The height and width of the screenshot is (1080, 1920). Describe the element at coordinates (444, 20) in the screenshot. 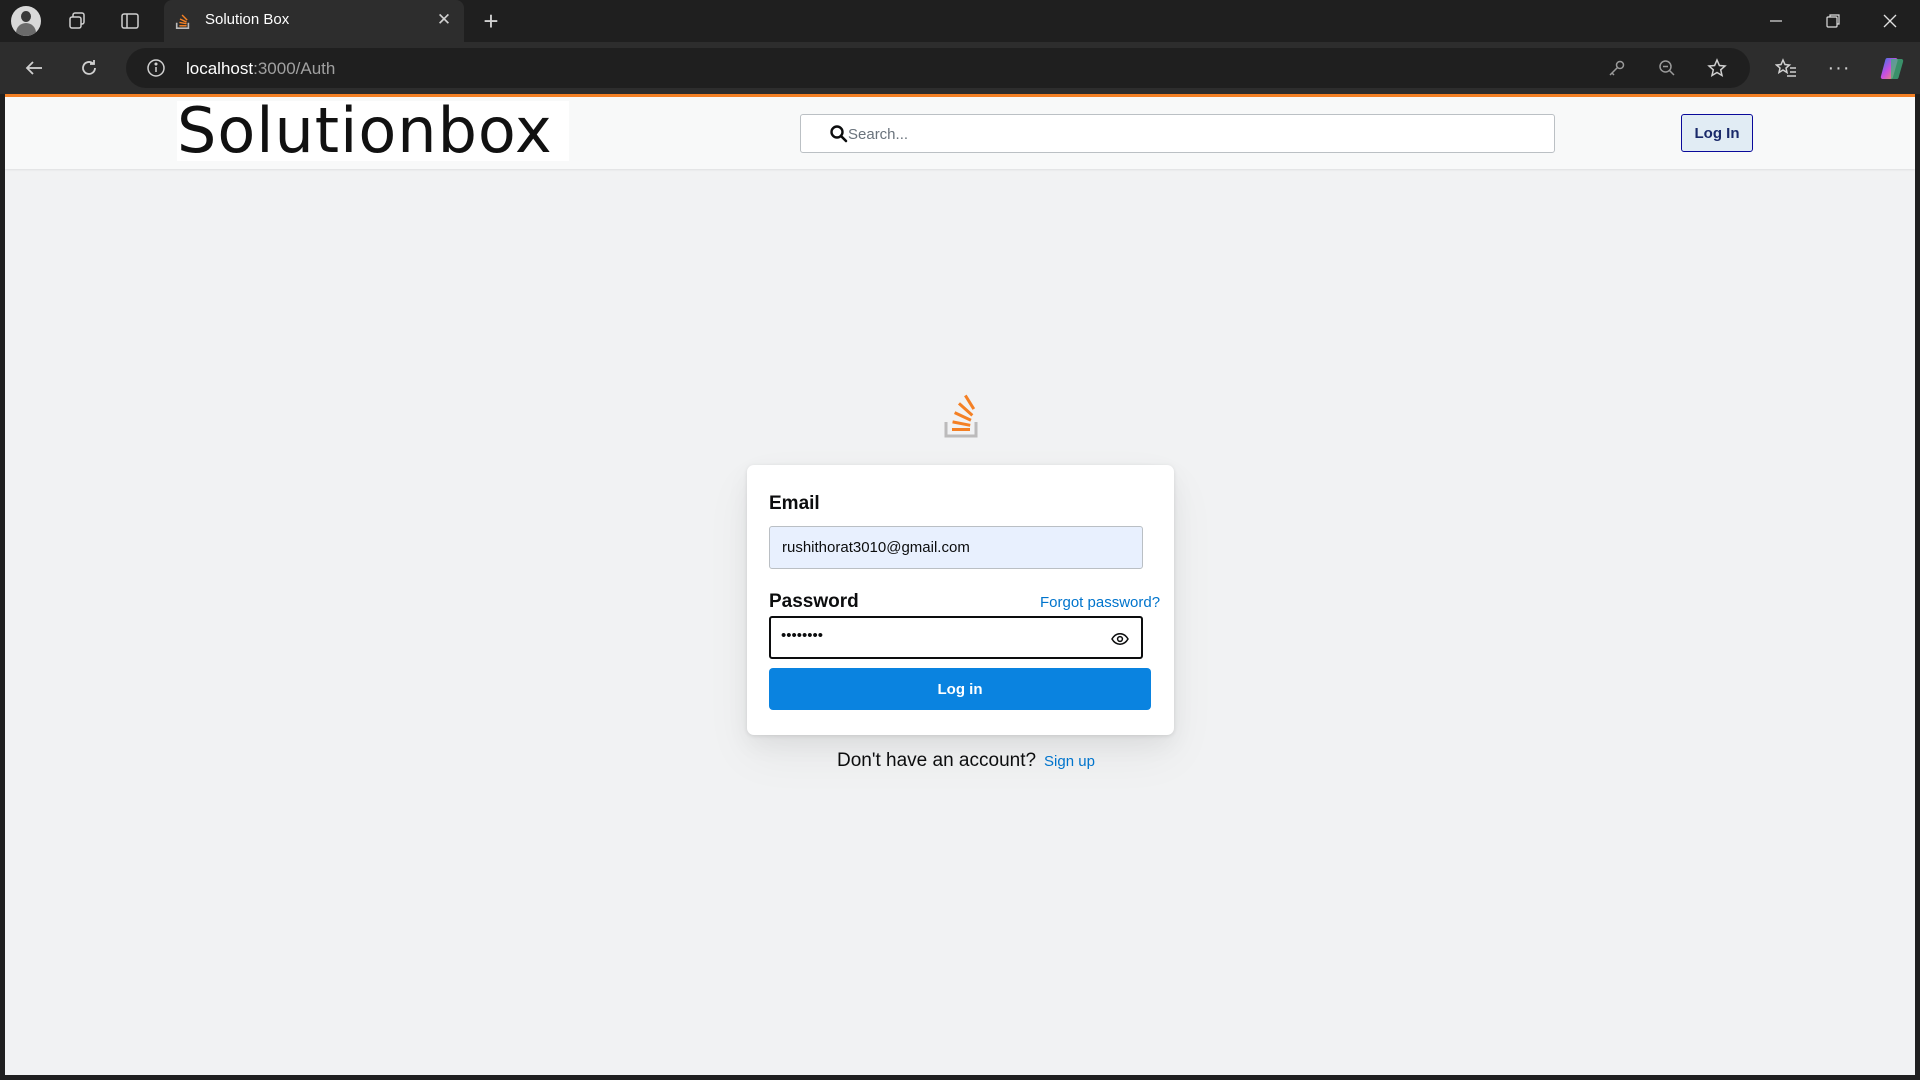

I see `tab-close-icon: ✕` at that location.